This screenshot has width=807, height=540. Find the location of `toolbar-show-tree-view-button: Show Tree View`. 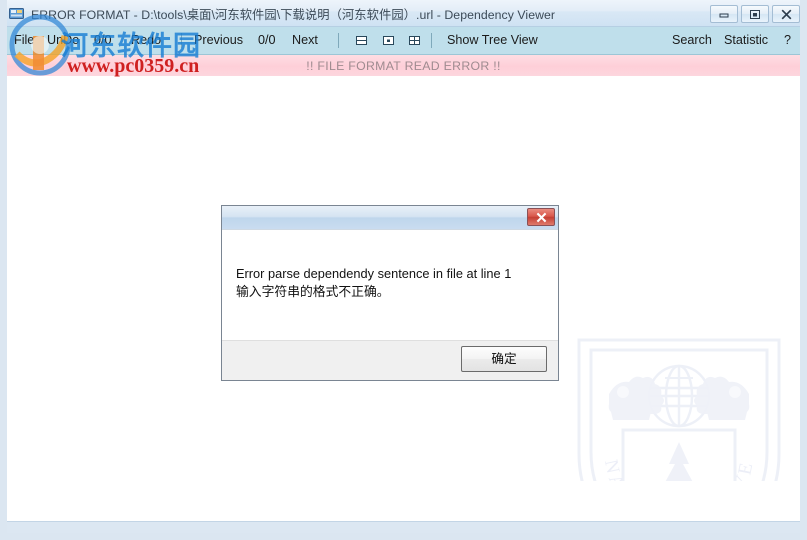

toolbar-show-tree-view-button: Show Tree View is located at coordinates (492, 40).